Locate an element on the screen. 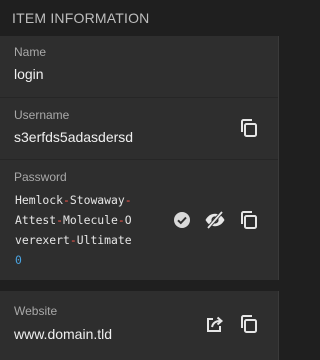 The height and width of the screenshot is (360, 320). check-password-button is located at coordinates (182, 220).